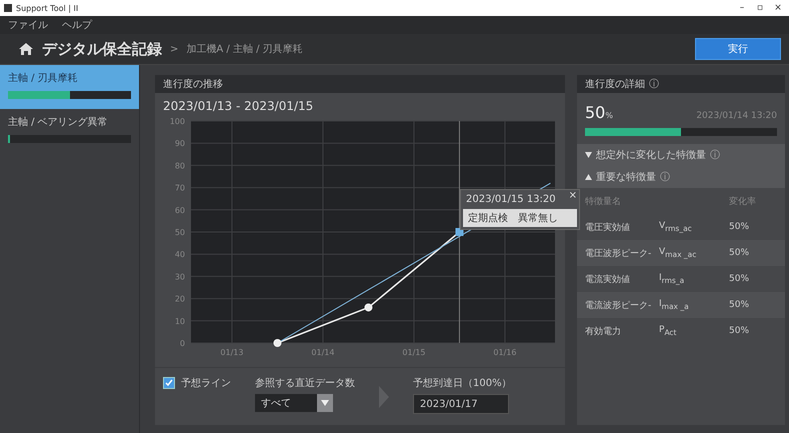 This screenshot has width=789, height=433. I want to click on maximize-button: ▫, so click(760, 8).